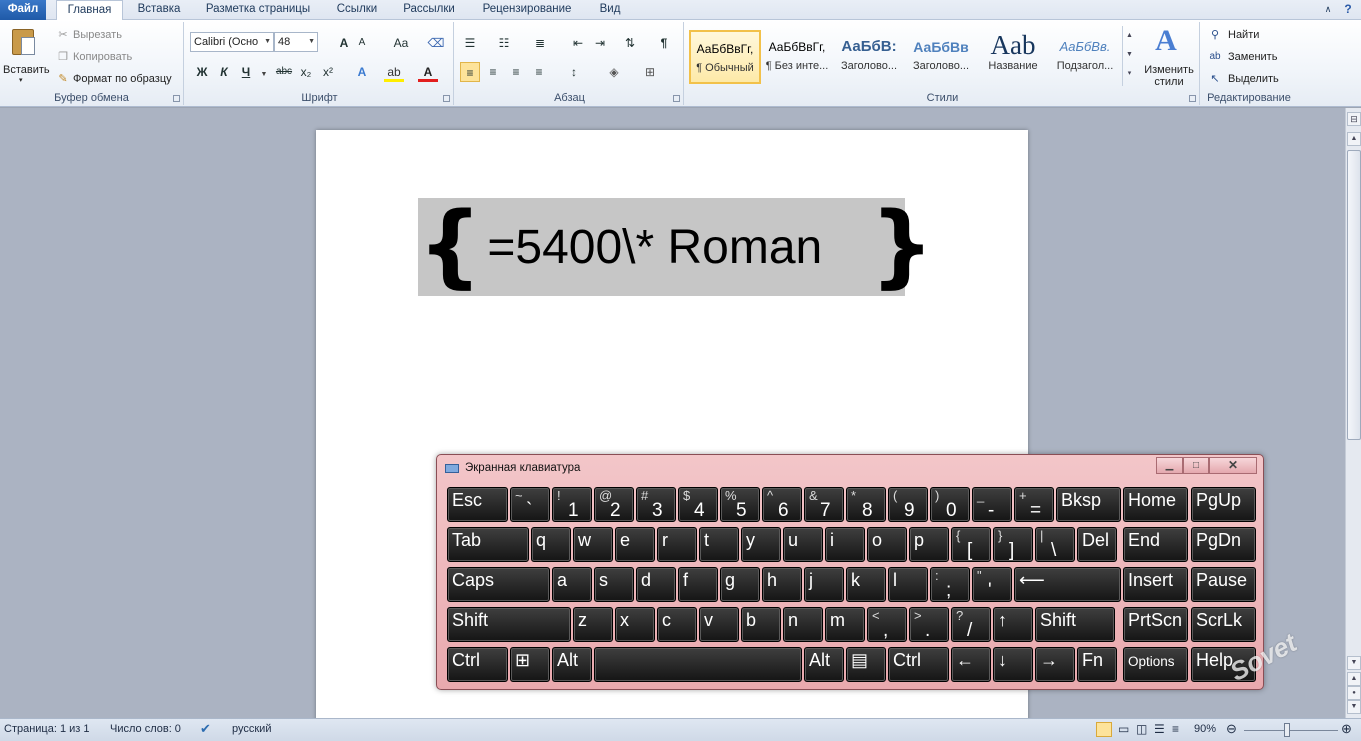  I want to click on key-esc: Esc, so click(477, 504).